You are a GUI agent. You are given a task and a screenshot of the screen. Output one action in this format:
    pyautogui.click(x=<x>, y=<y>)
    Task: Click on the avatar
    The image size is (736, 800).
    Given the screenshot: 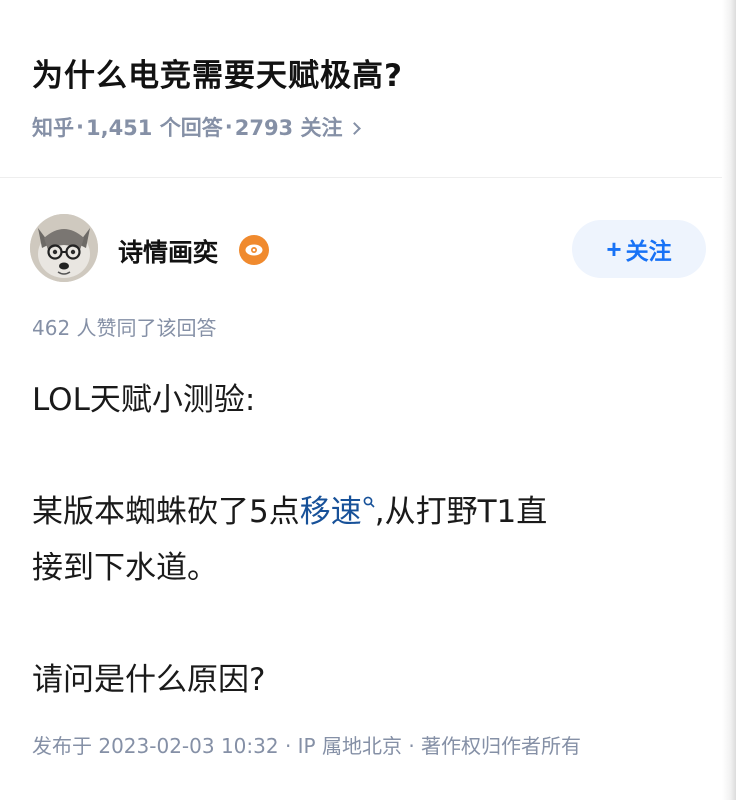 What is the action you would take?
    pyautogui.click(x=64, y=248)
    